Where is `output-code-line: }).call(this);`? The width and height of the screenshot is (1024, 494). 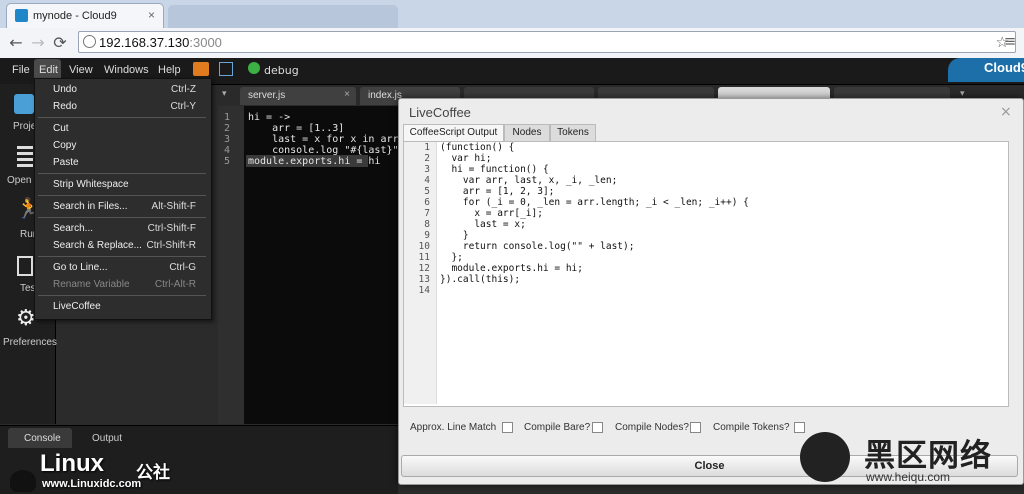 output-code-line: }).call(this); is located at coordinates (480, 279).